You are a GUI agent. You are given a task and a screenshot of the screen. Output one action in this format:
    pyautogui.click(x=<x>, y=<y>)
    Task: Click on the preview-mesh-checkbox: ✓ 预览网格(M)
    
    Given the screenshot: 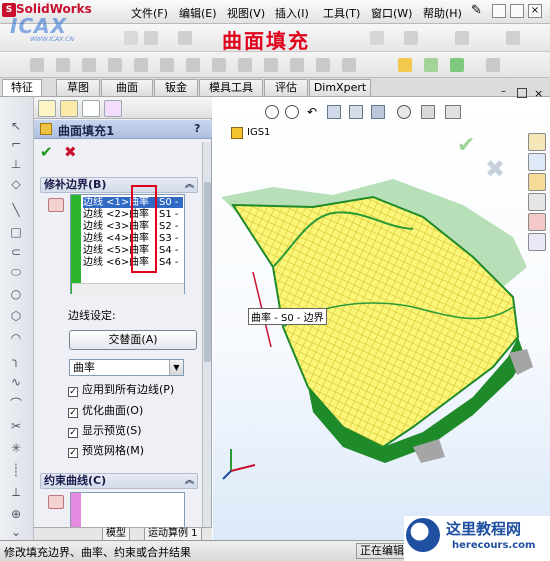 What is the action you would take?
    pyautogui.click(x=106, y=451)
    